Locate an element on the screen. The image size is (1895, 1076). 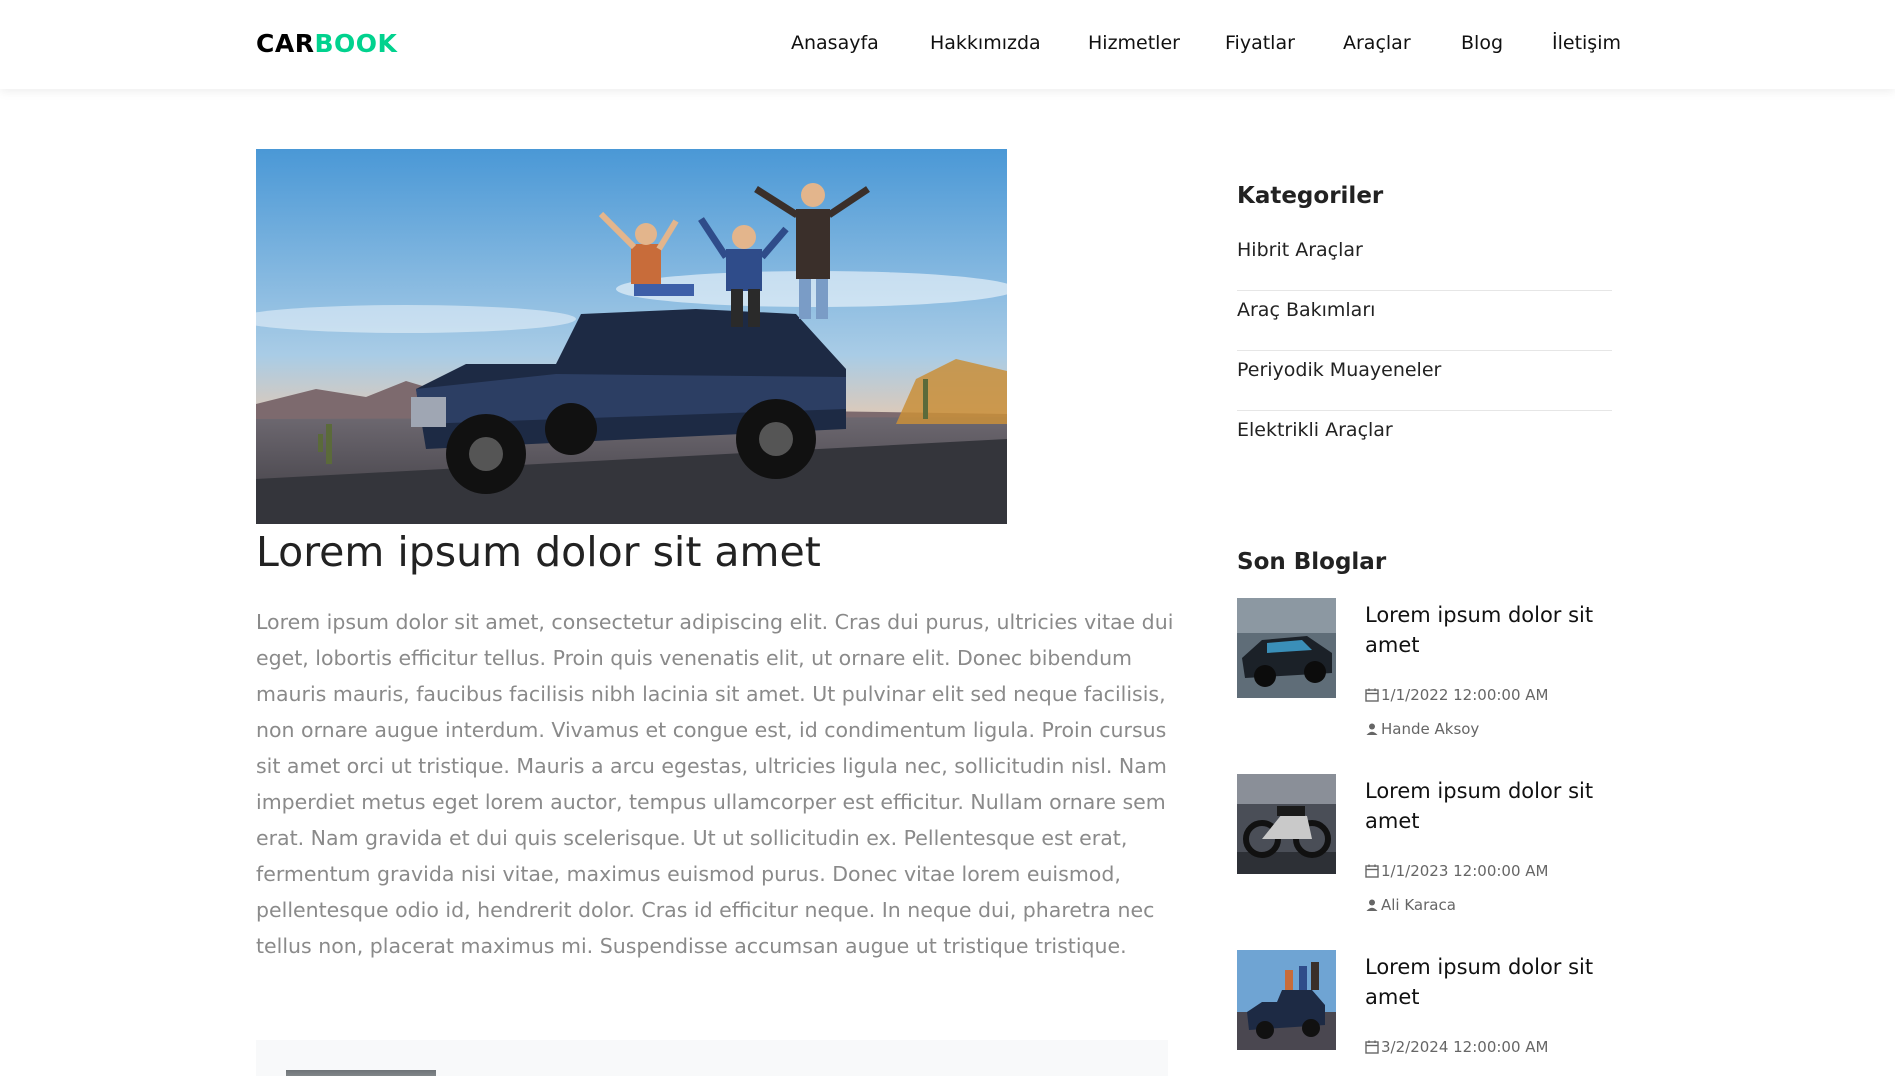
nav-item-about: Hakkımızda is located at coordinates (985, 43).